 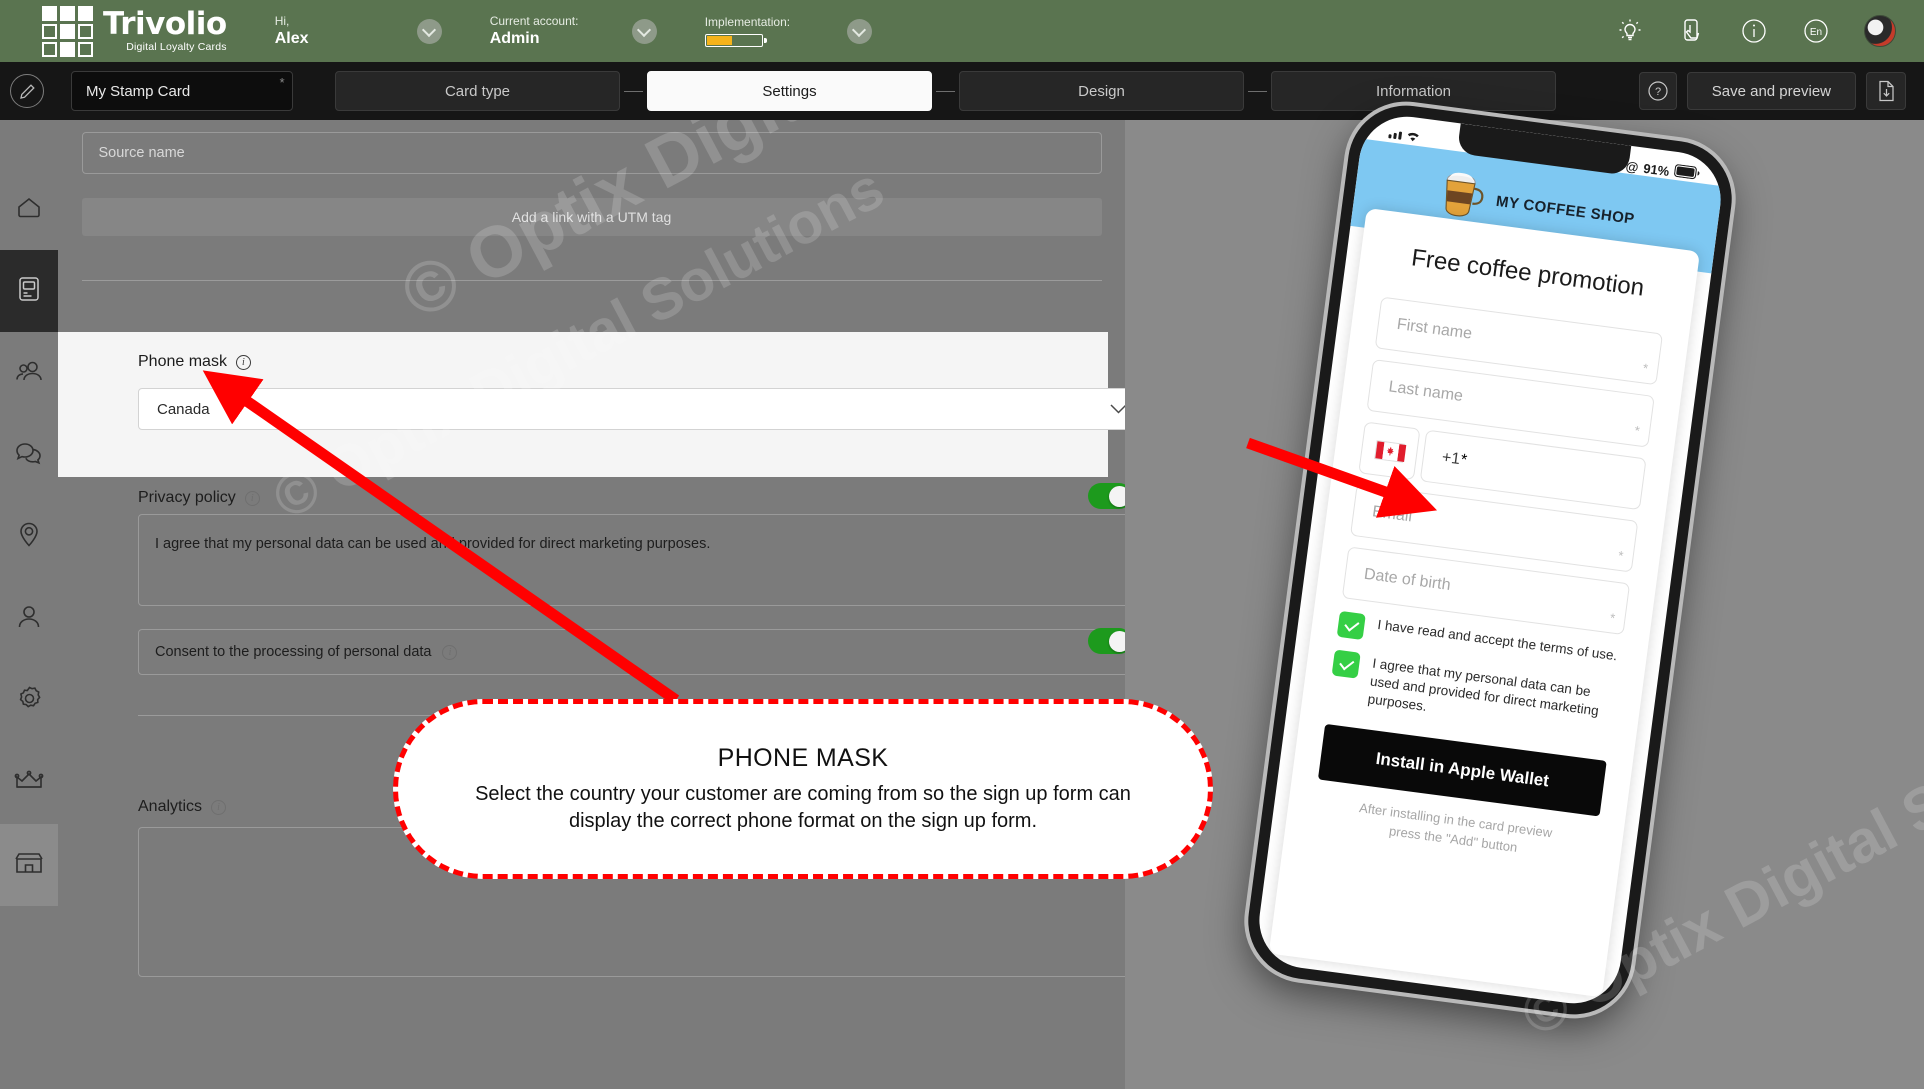 I want to click on account-block: Current account: Admin, so click(x=573, y=31).